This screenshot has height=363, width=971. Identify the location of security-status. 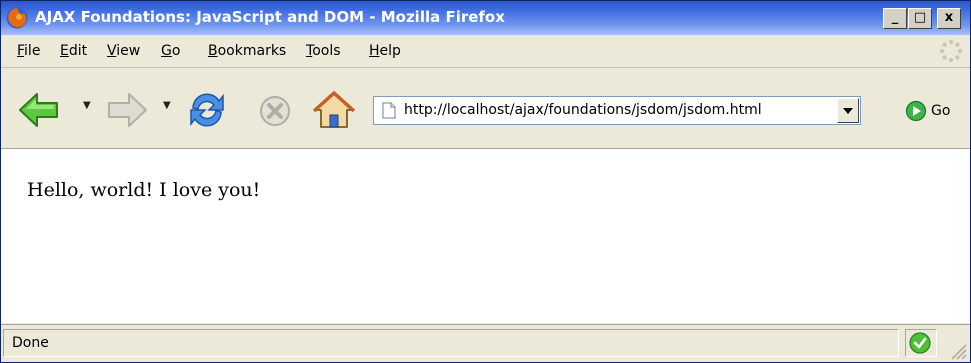
(921, 343).